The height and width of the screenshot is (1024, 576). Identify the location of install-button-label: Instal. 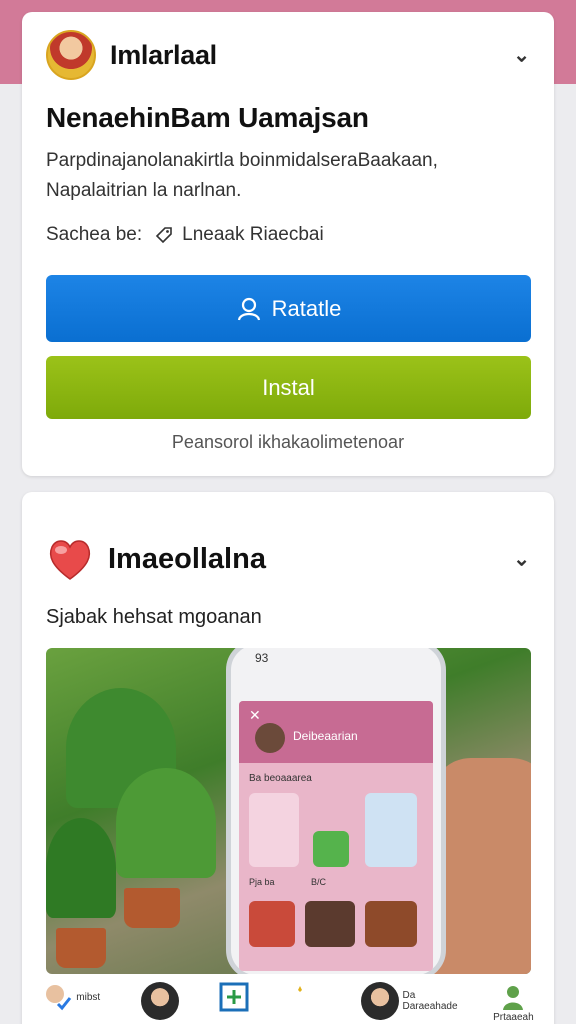
(288, 387).